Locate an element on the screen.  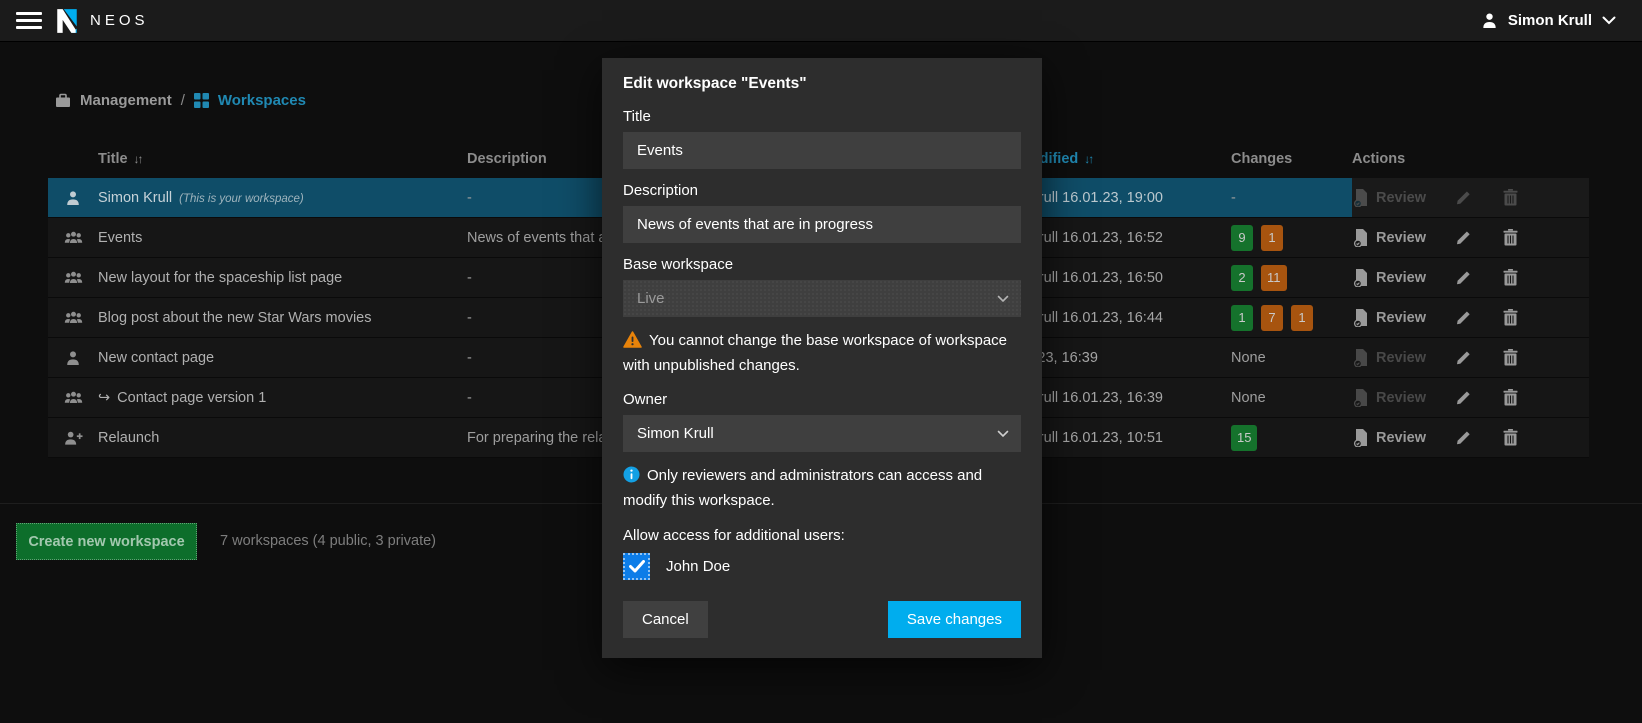
breadcrumb-workspaces: Workspaces is located at coordinates (262, 100).